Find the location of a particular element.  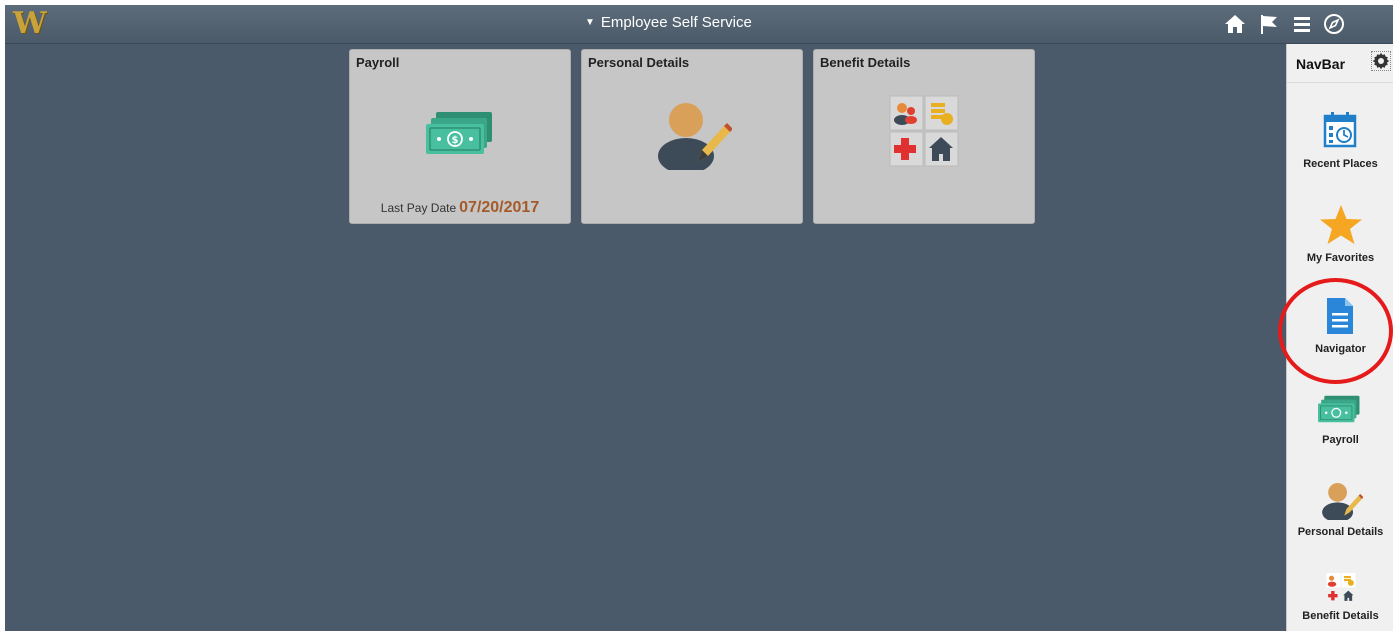

tile-personal-details: Personal Details is located at coordinates (692, 136).